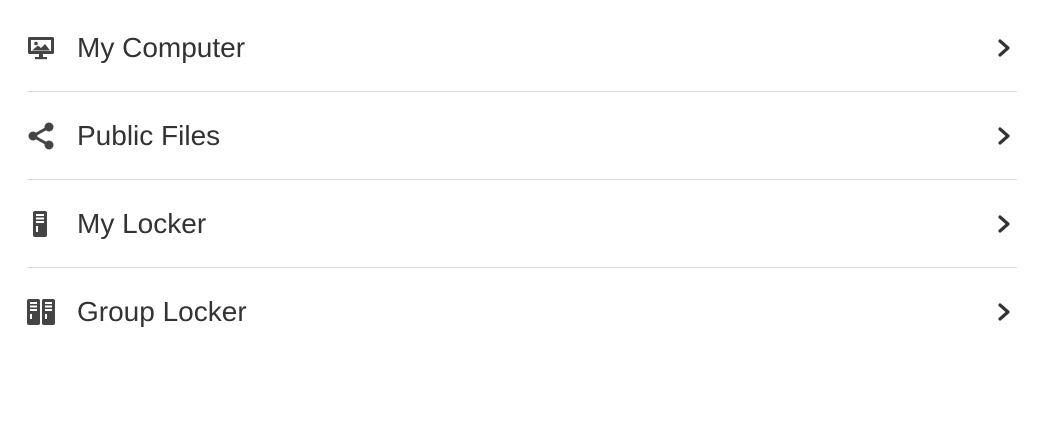 This screenshot has width=1049, height=443. I want to click on nav-item-label: Public Files, so click(149, 135).